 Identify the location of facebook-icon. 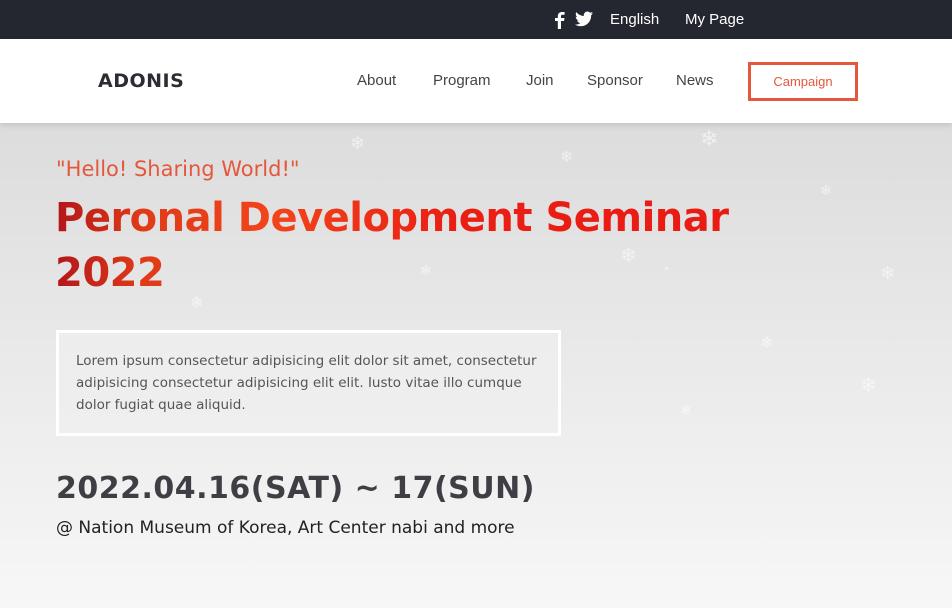
(559, 20).